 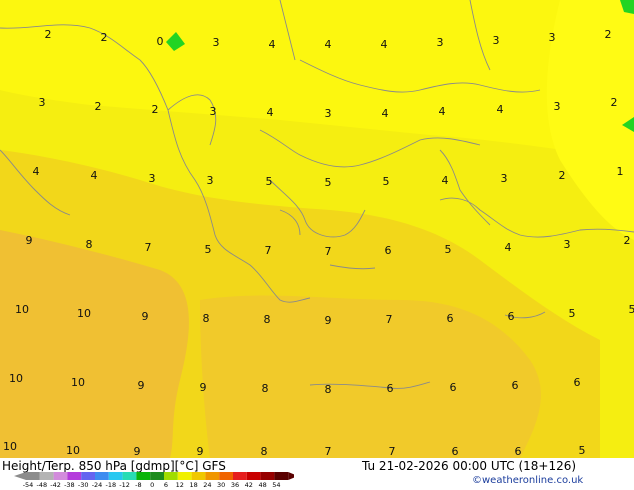 I want to click on scale-tick-label: 24, so click(x=207, y=484).